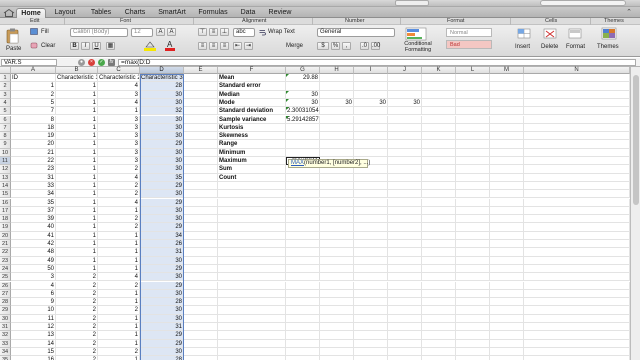 This screenshot has height=360, width=640. Describe the element at coordinates (5, 103) in the screenshot. I see `row-header: 4` at that location.